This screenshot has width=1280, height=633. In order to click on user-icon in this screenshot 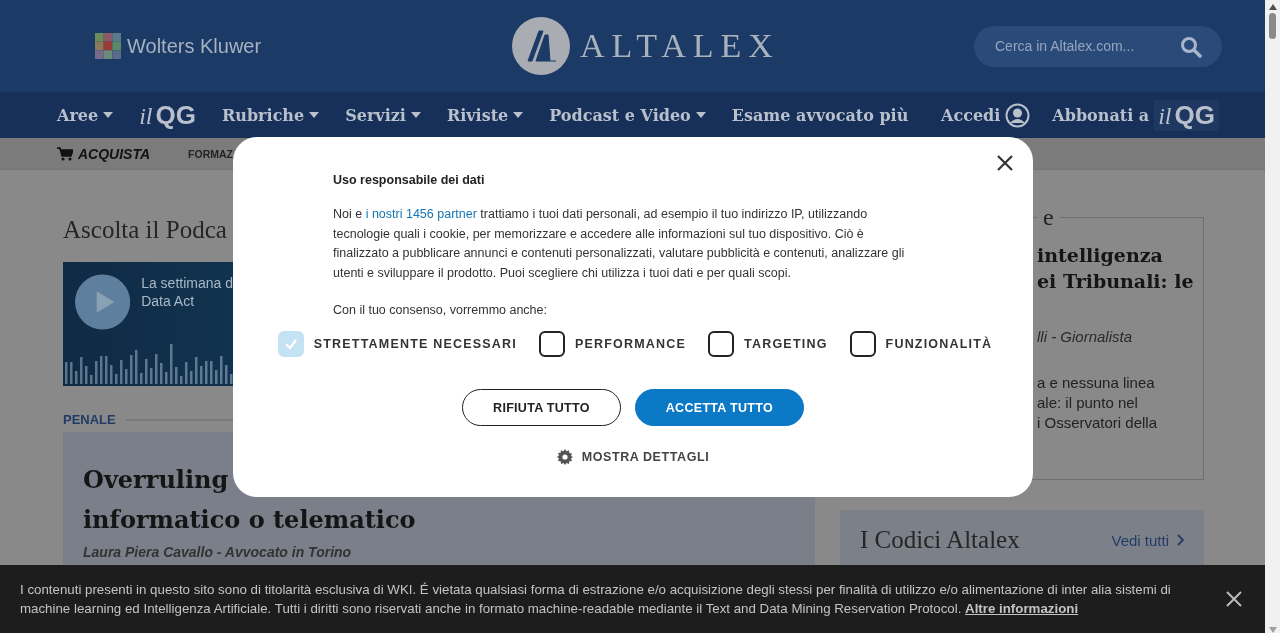, I will do `click(1018, 115)`.